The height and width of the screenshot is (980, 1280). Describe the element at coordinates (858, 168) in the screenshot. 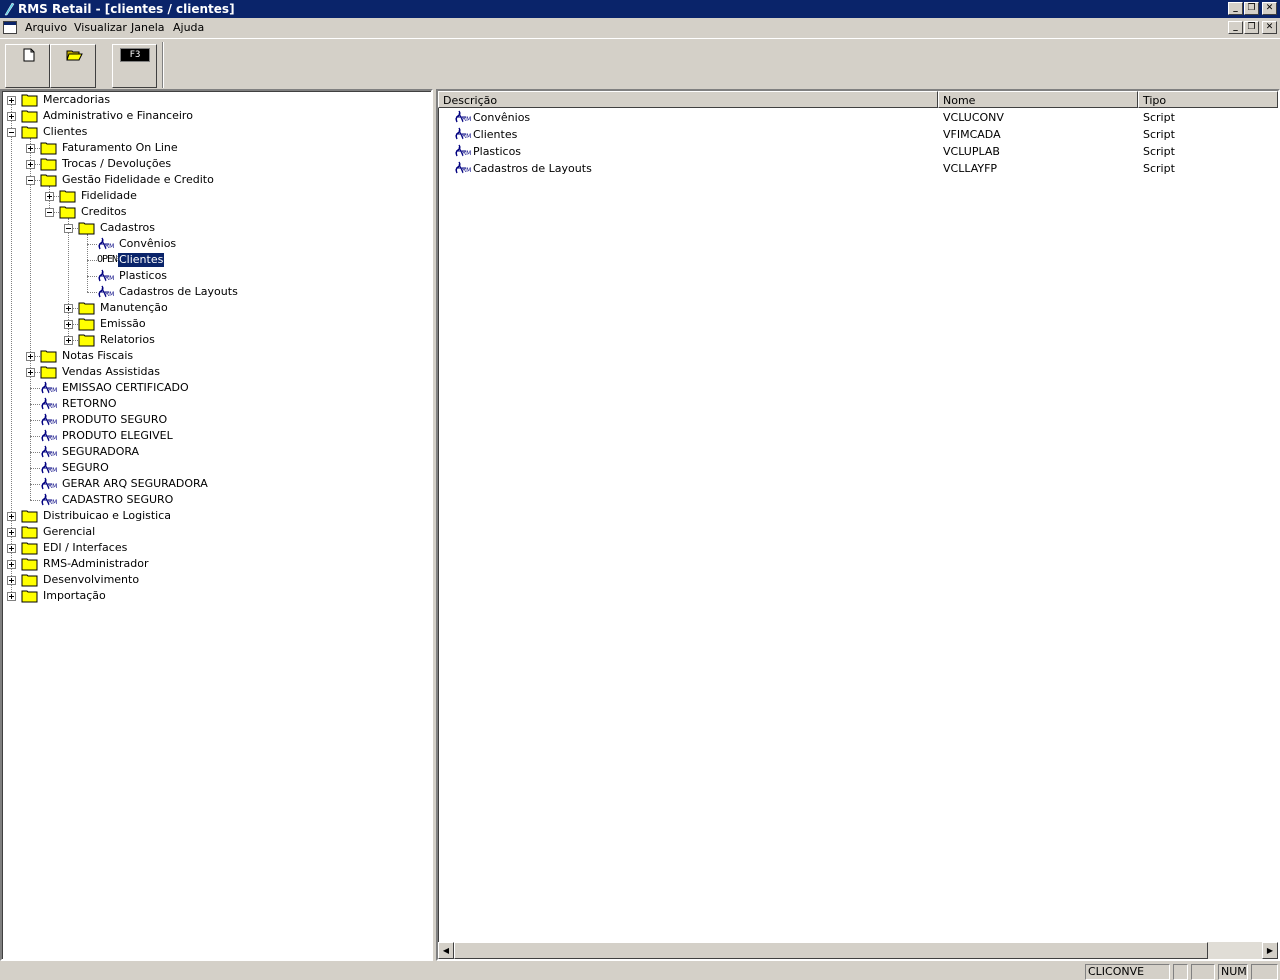

I see `list-row: RMSCadastros de Layouts VCLLAYFP Script` at that location.